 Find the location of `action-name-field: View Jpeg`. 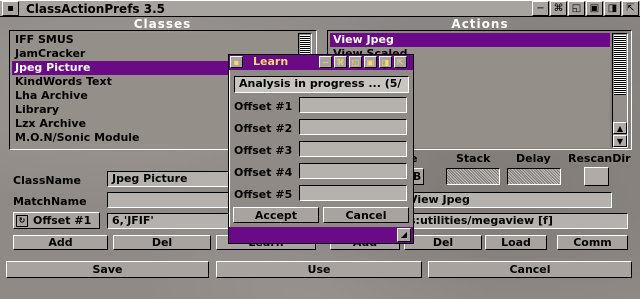

action-name-field: View Jpeg is located at coordinates (505, 200).